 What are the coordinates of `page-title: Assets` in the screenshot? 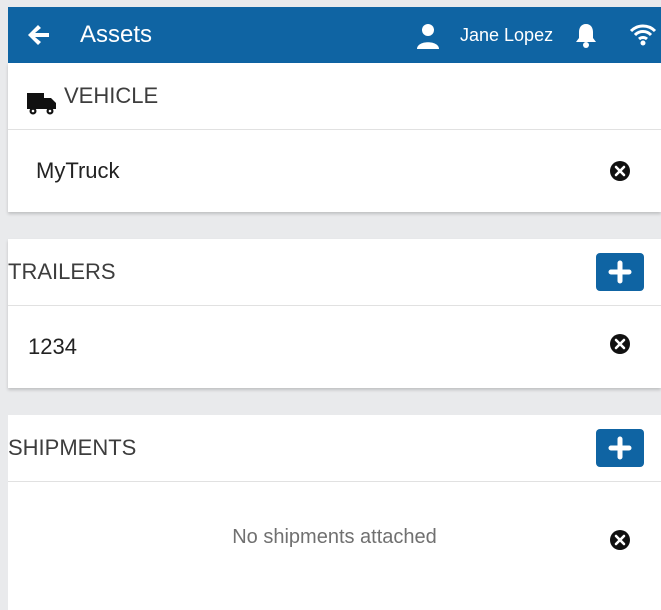 It's located at (116, 34).